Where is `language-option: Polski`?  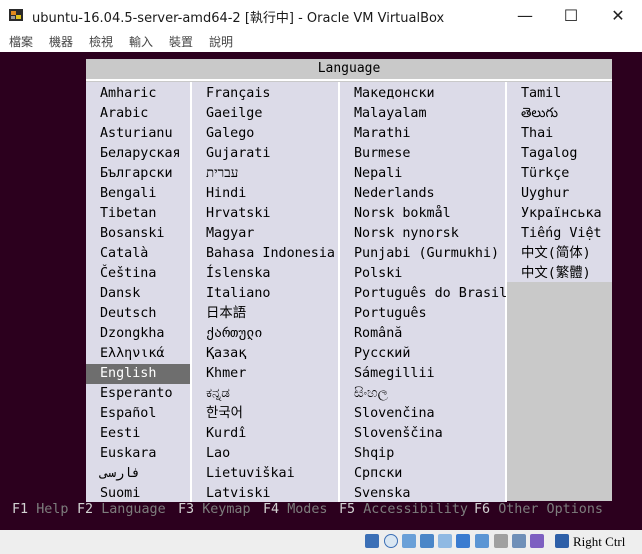
language-option: Polski is located at coordinates (422, 274).